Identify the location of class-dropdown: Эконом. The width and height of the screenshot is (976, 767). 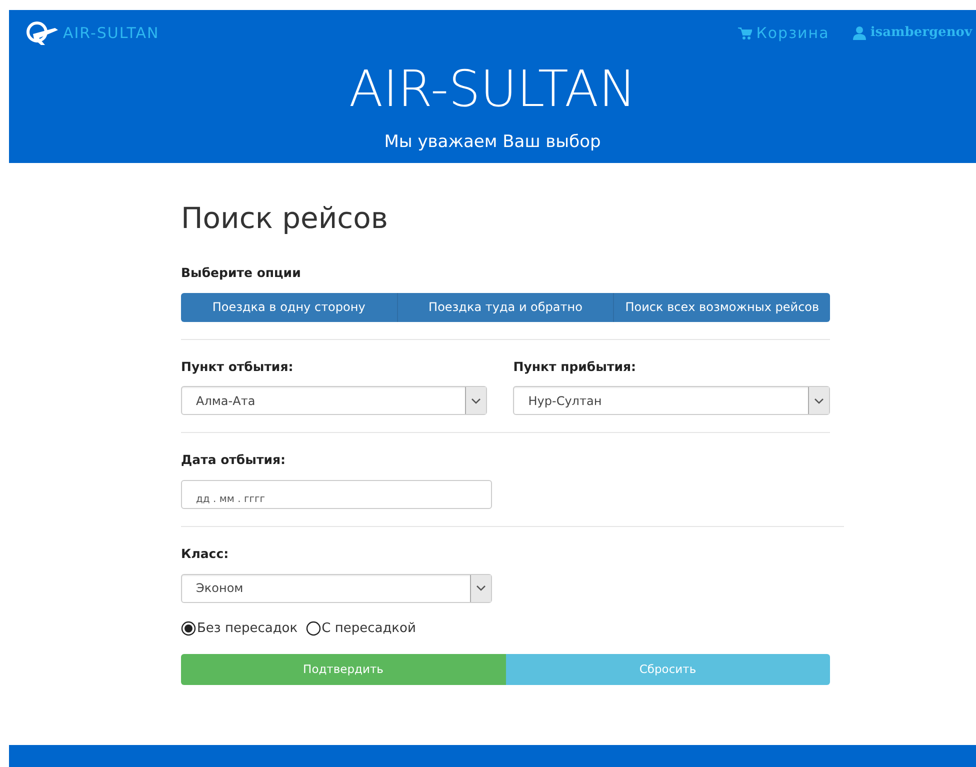
(336, 588).